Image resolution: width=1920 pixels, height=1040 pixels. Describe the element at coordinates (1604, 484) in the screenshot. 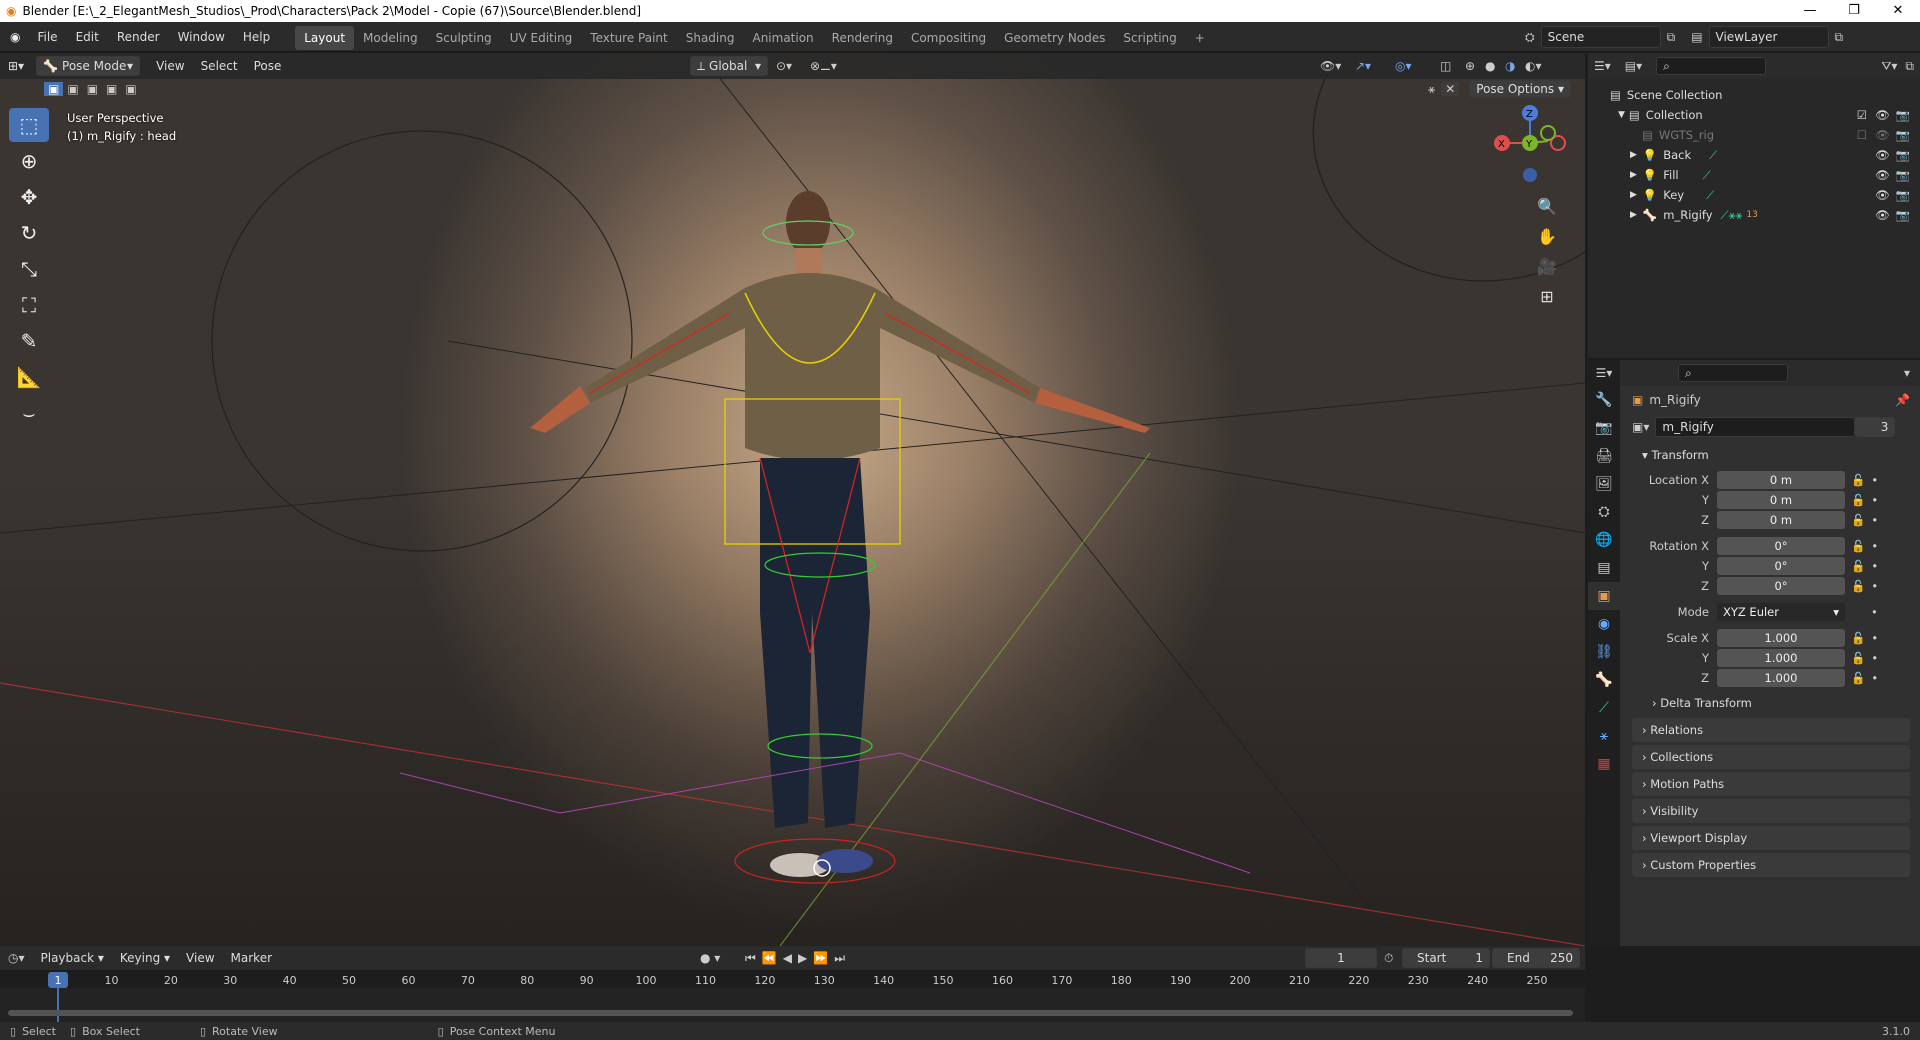

I see `view-layer-tab-icon: 🖼` at that location.